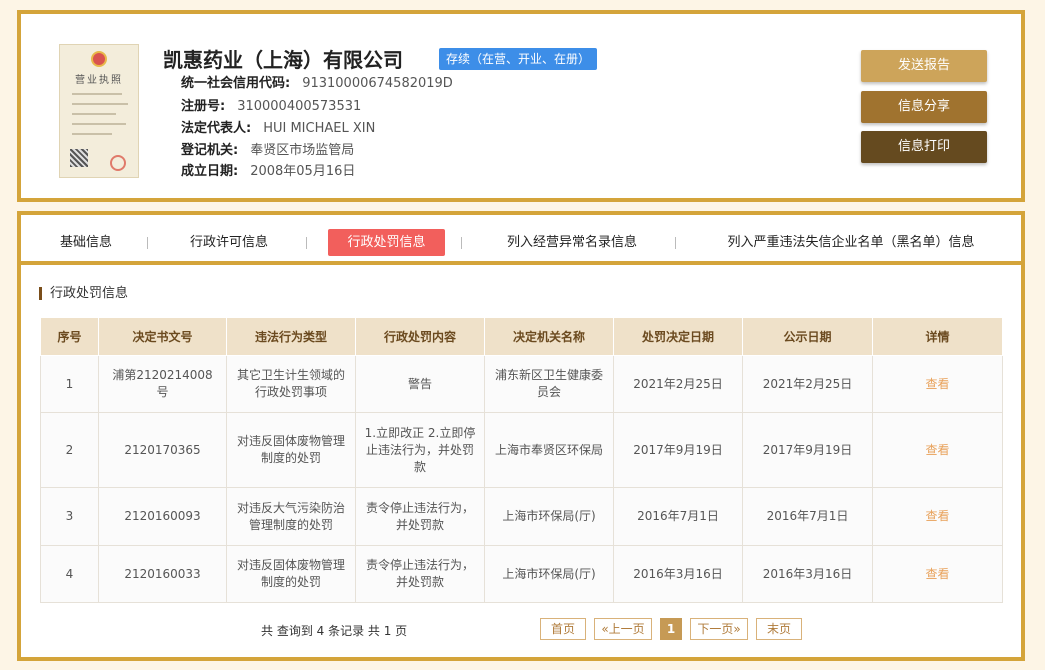 This screenshot has width=1045, height=670. I want to click on registration-authority-value: 奉贤区市场监管局, so click(302, 150).